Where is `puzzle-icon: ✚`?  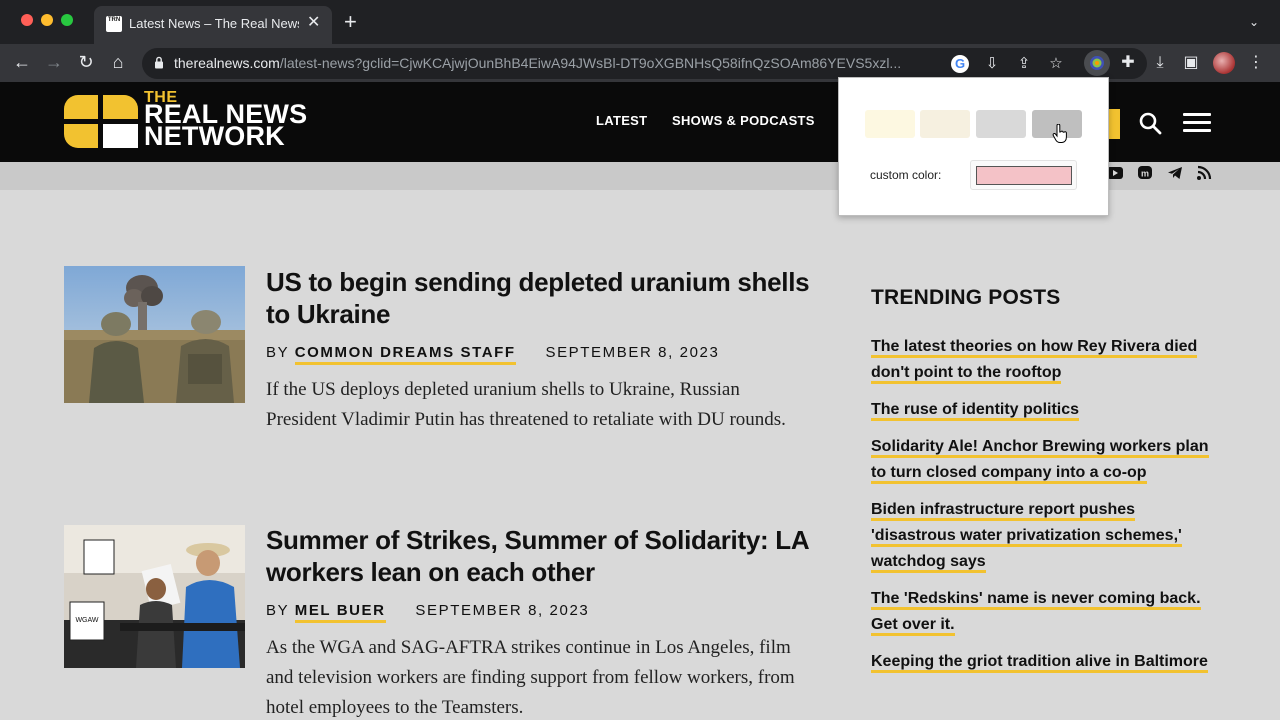
puzzle-icon: ✚ is located at coordinates (1128, 63).